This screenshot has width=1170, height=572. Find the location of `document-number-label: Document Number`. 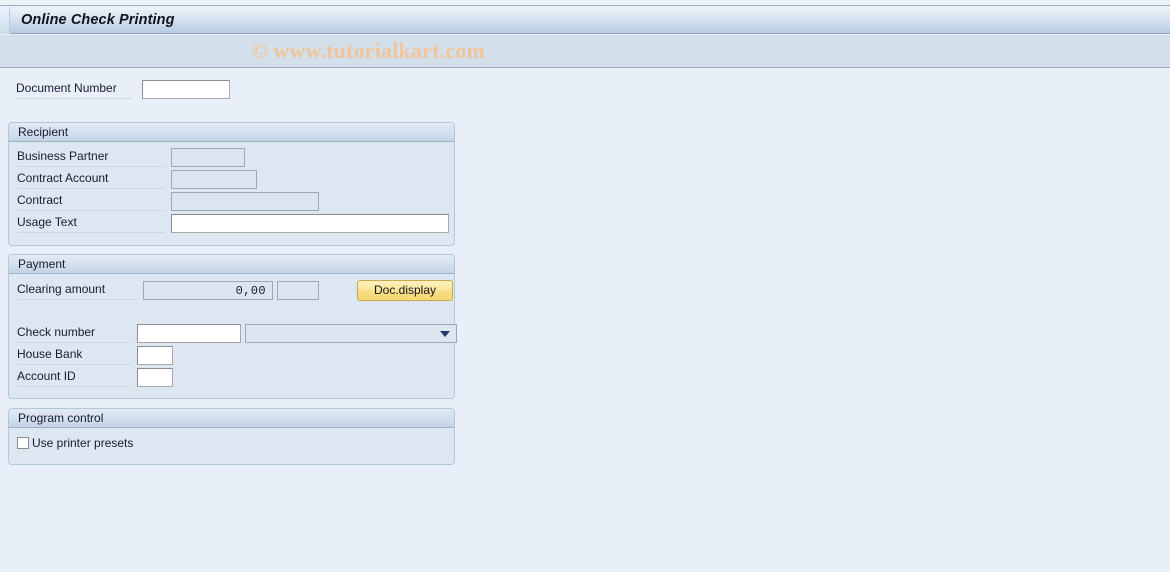

document-number-label: Document Number is located at coordinates (74, 90).